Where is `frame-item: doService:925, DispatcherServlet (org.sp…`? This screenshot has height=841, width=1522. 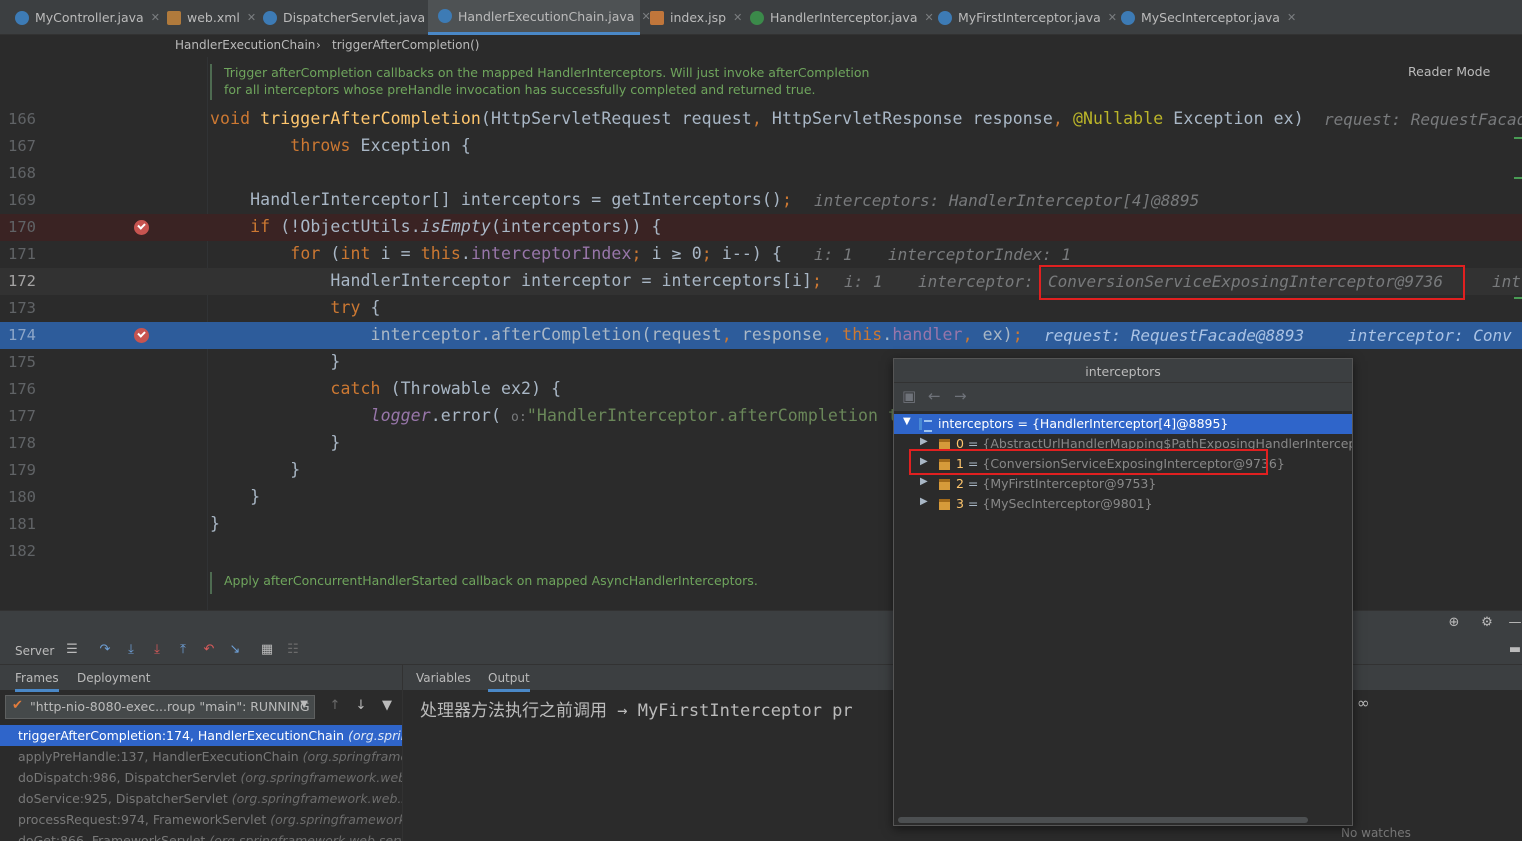 frame-item: doService:925, DispatcherServlet (org.sp… is located at coordinates (201, 798).